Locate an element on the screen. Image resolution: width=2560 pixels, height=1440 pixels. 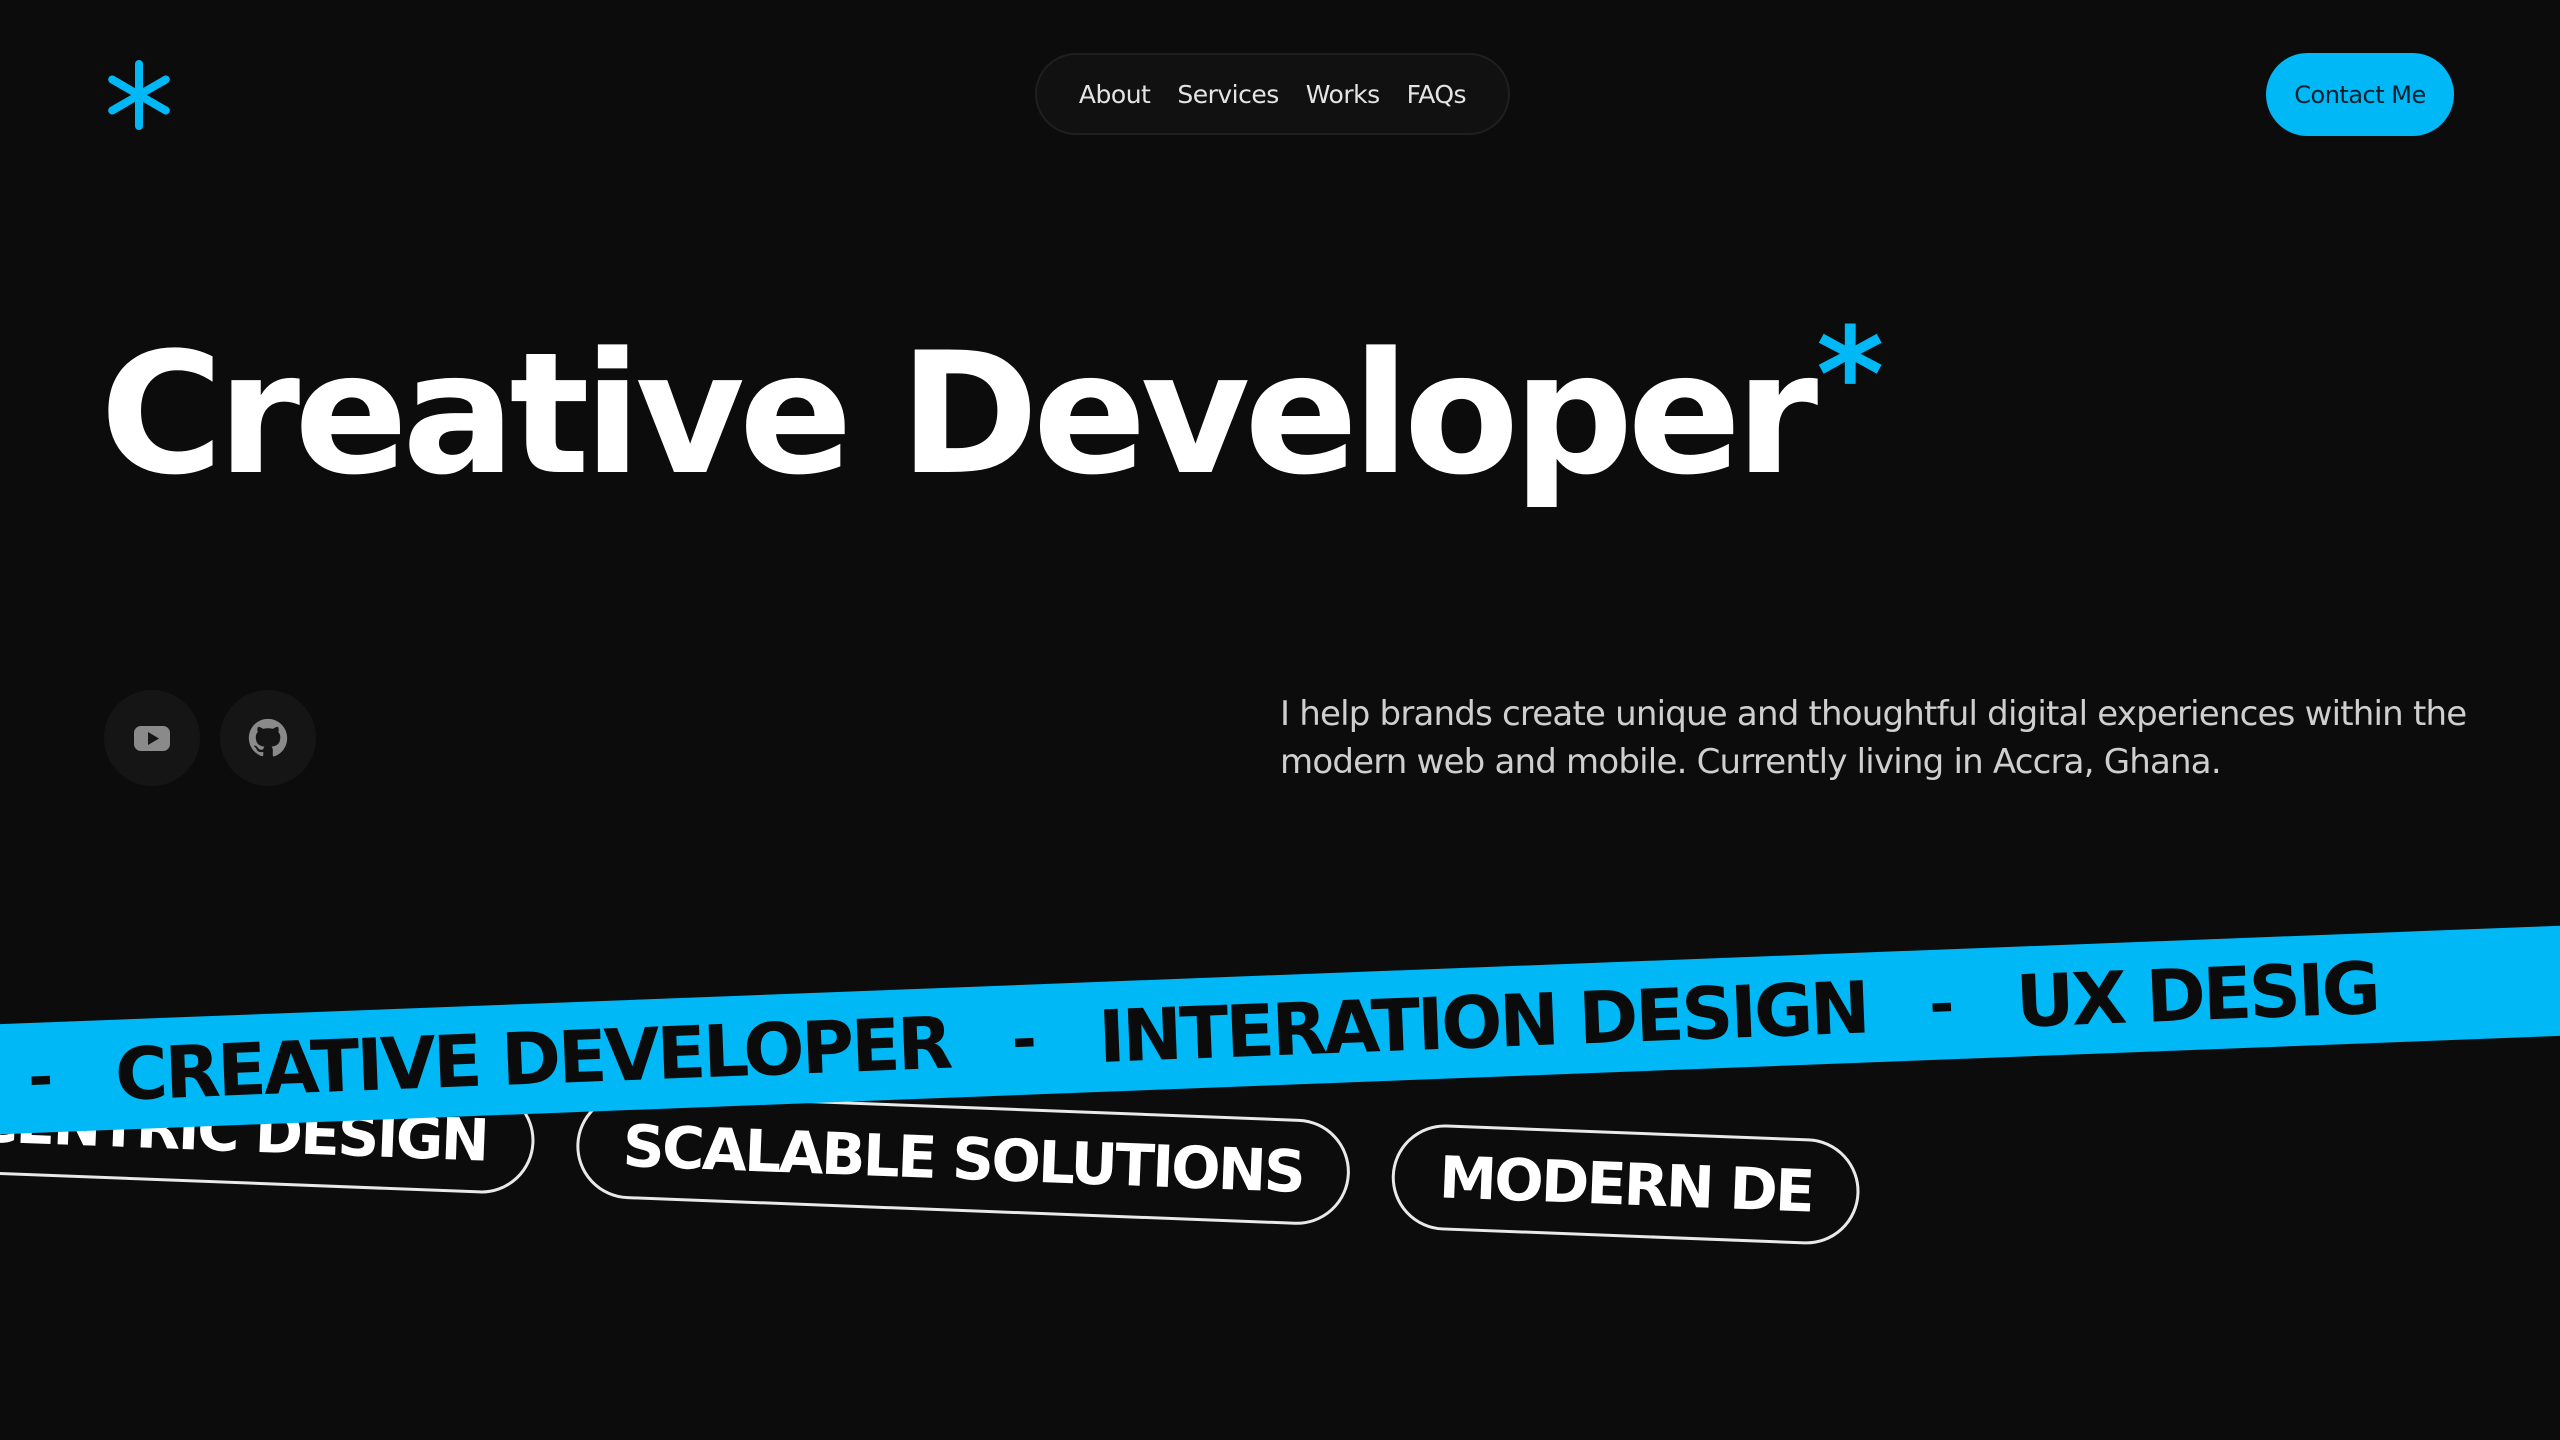
asterisk-logo-icon is located at coordinates (139, 95).